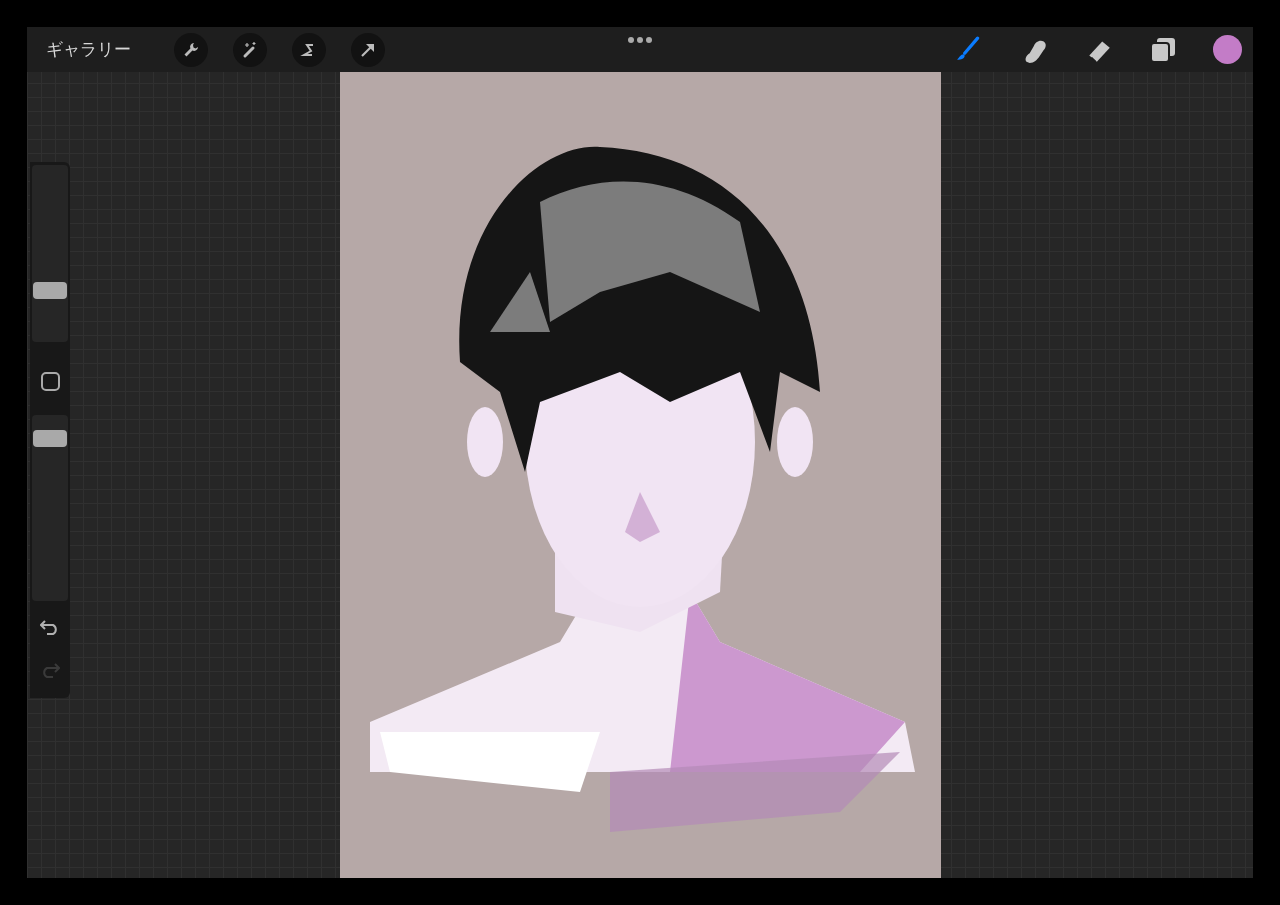 Image resolution: width=1280 pixels, height=905 pixels. What do you see at coordinates (50, 627) in the screenshot?
I see `undo-icon` at bounding box center [50, 627].